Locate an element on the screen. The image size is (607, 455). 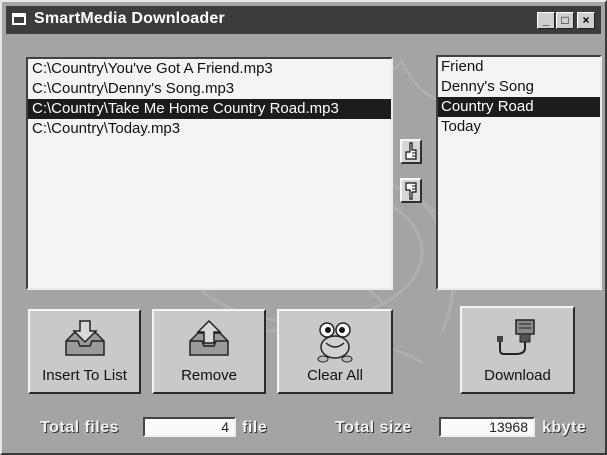
list-item: Denny's Song is located at coordinates (519, 87).